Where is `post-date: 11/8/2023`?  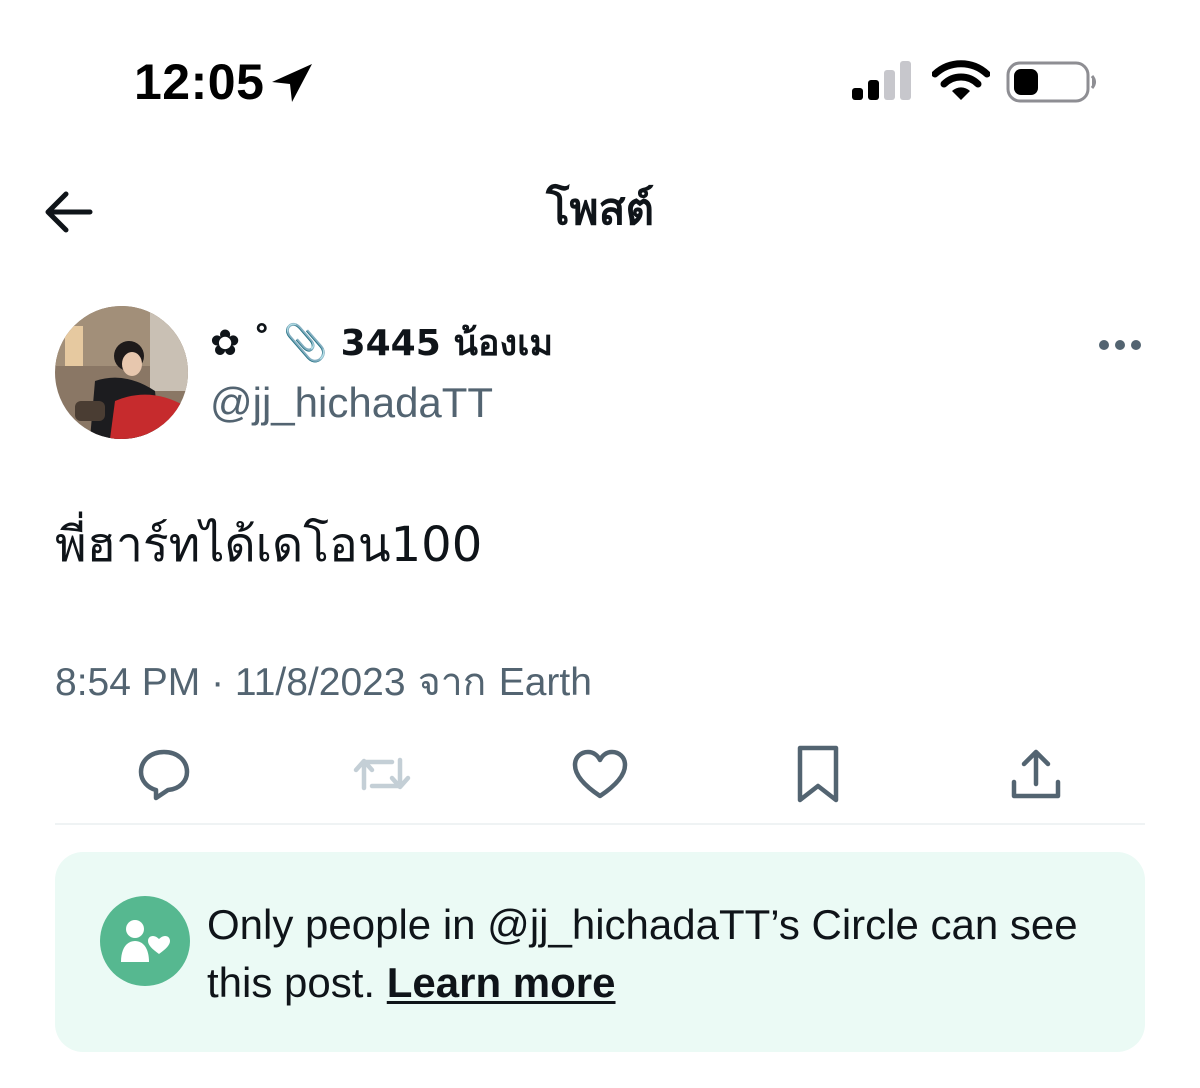 post-date: 11/8/2023 is located at coordinates (320, 682).